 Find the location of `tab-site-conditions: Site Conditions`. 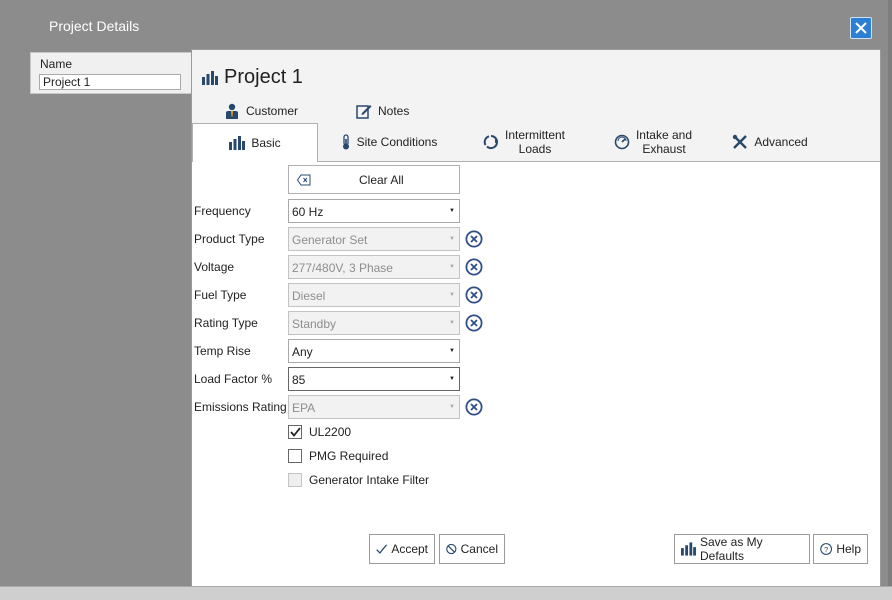

tab-site-conditions: Site Conditions is located at coordinates (389, 142).